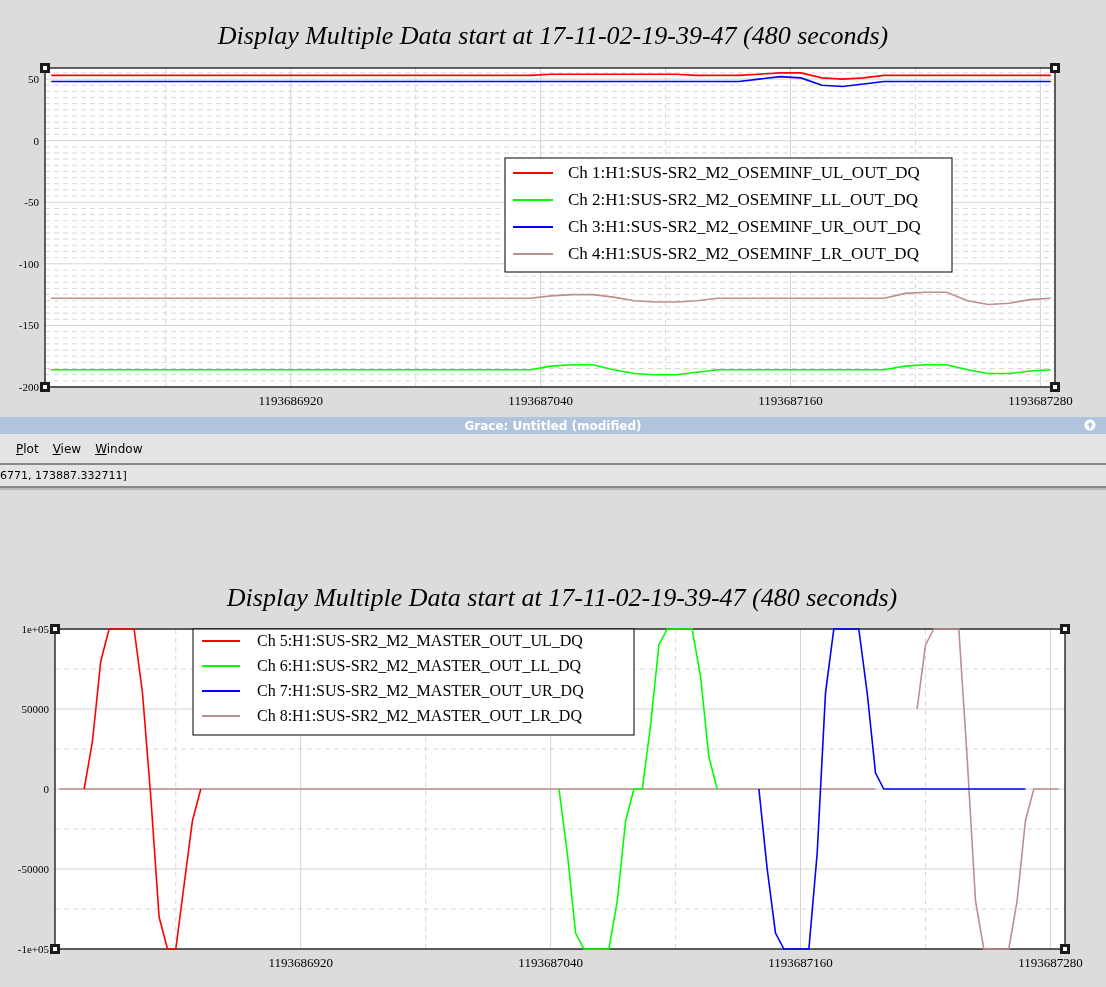 The width and height of the screenshot is (1106, 987). Describe the element at coordinates (419, 715) in the screenshot. I see `legend-label: Ch 8:H1:SUS-SR2_M2_MASTER_OUT_LR_DQ` at that location.